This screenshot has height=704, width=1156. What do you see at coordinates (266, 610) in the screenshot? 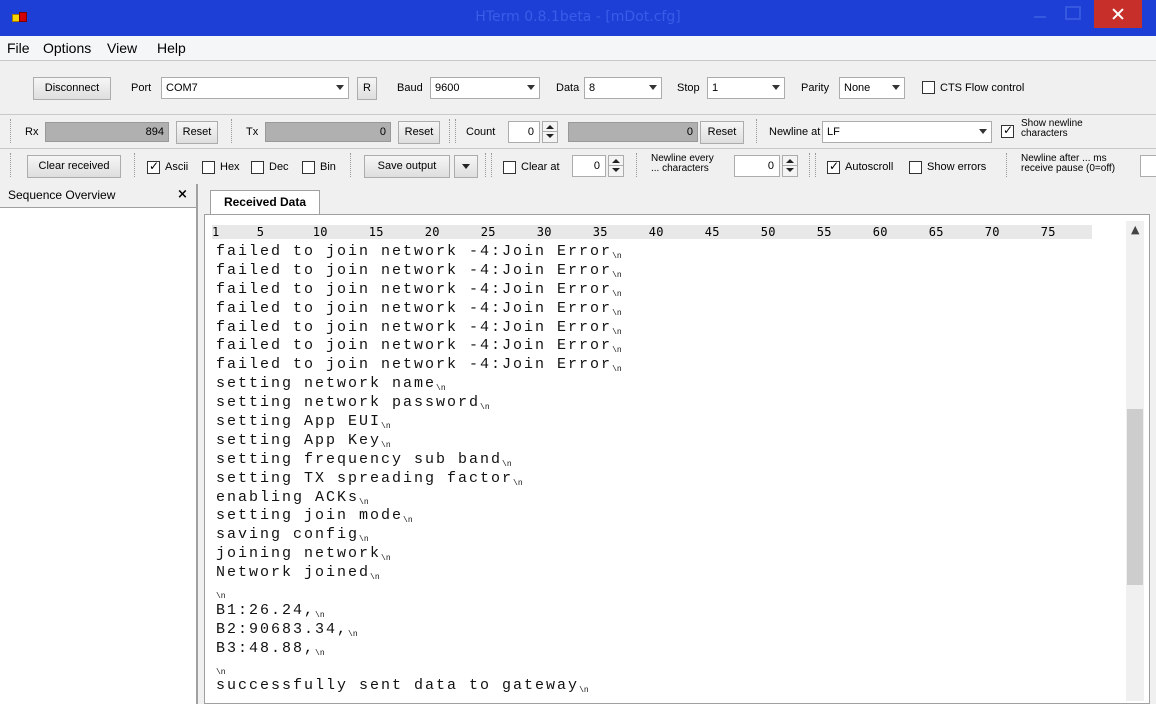
I see `received-line-text: B1:26.24,` at bounding box center [266, 610].